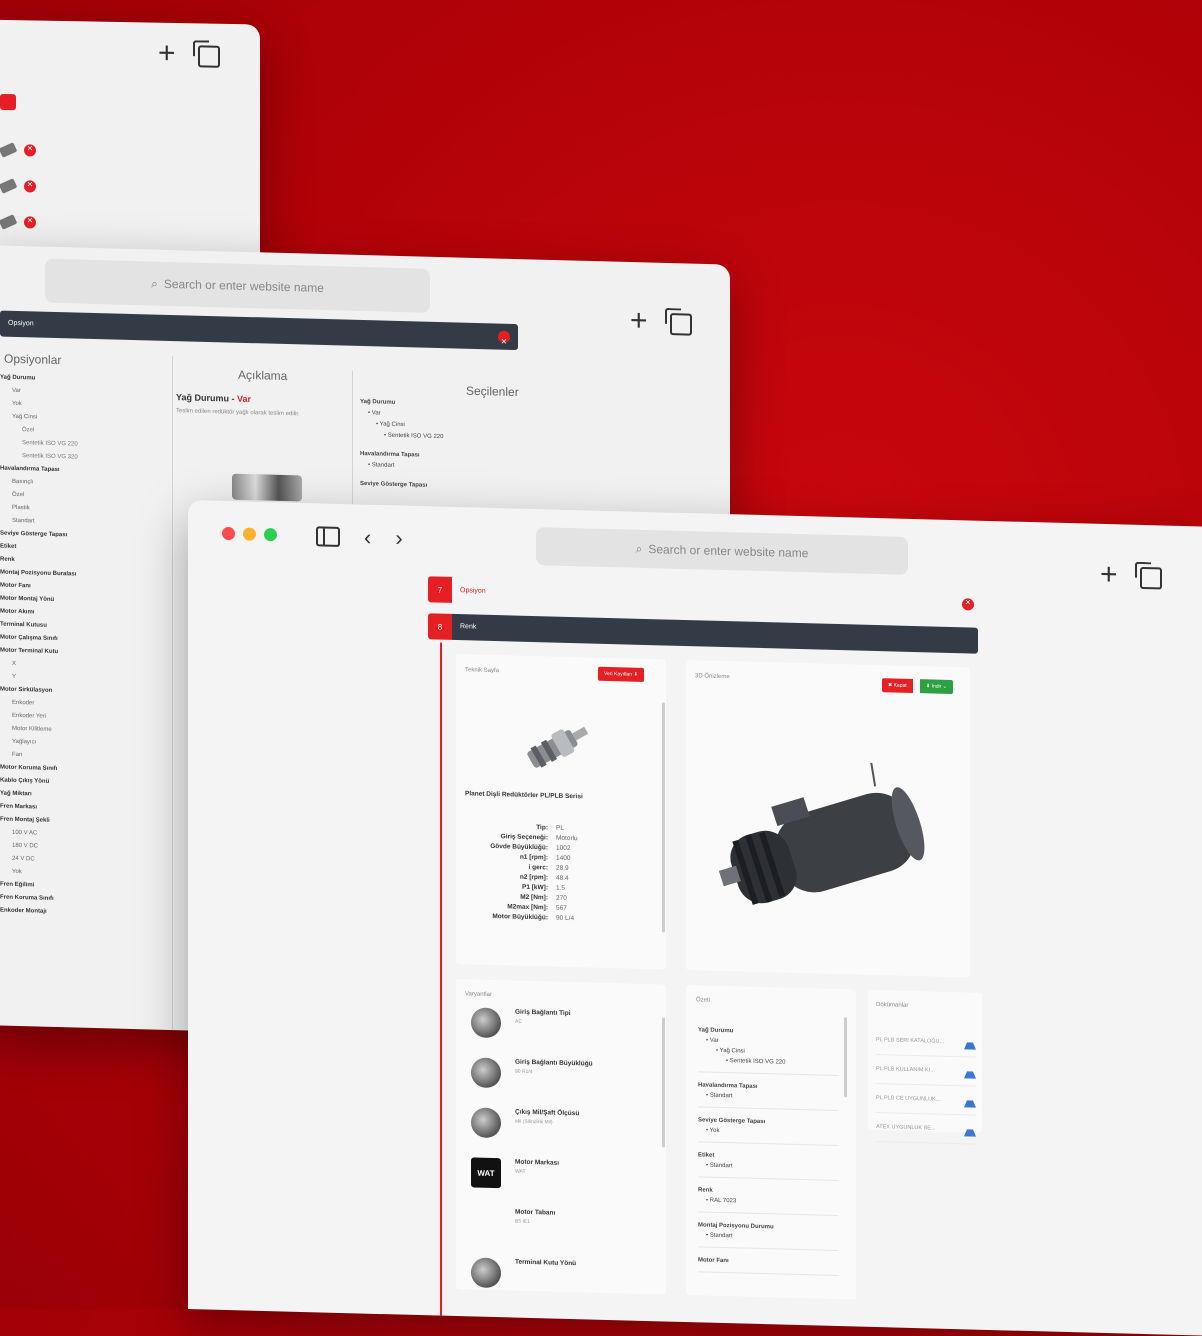  Describe the element at coordinates (243, 286) in the screenshot. I see `mid-url-placeholder: Search or enter website name` at that location.